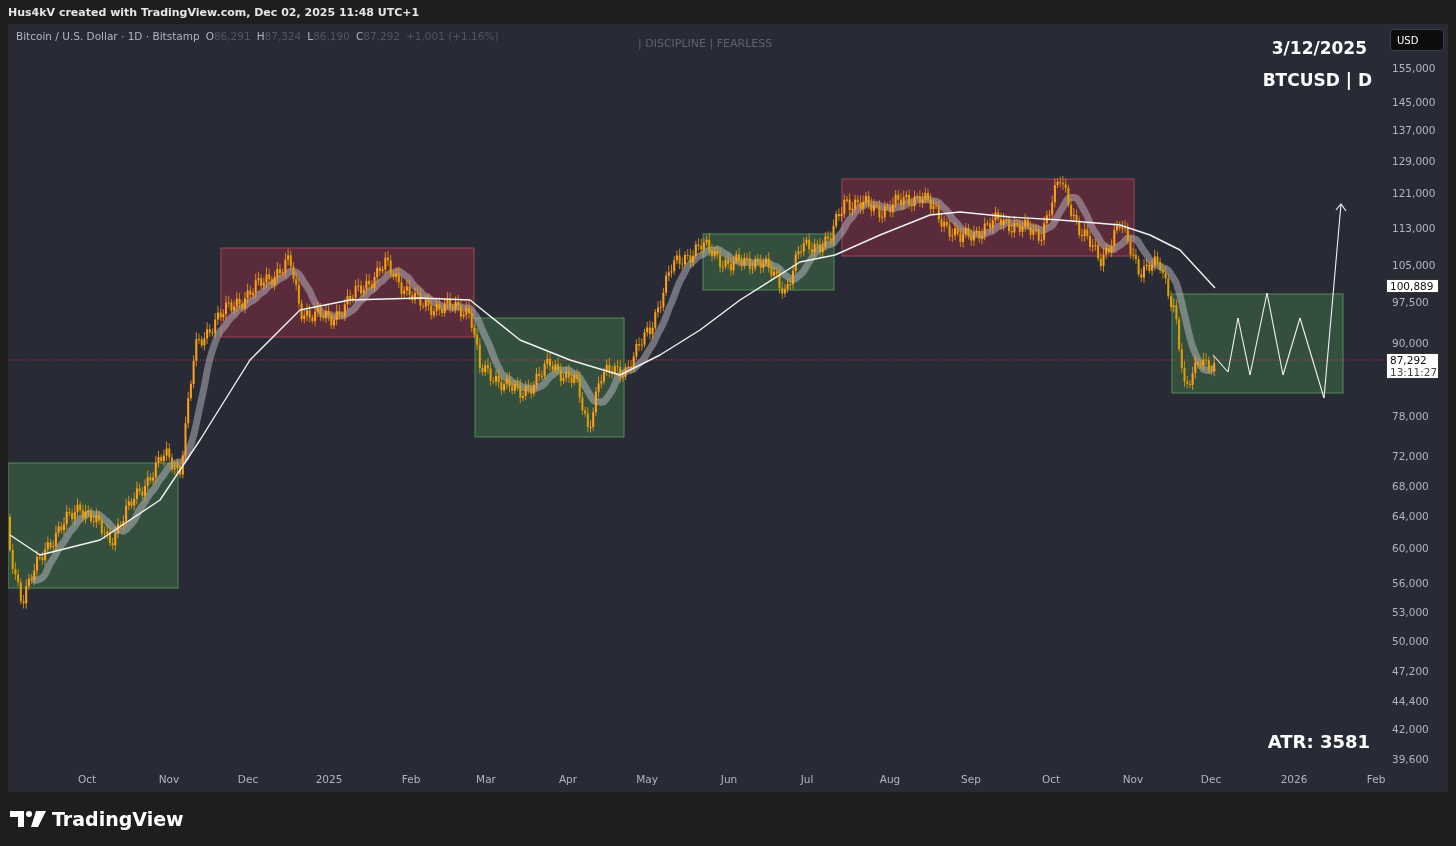 The width and height of the screenshot is (1456, 846). Describe the element at coordinates (1414, 130) in the screenshot. I see `price-tick: 137,000` at that location.